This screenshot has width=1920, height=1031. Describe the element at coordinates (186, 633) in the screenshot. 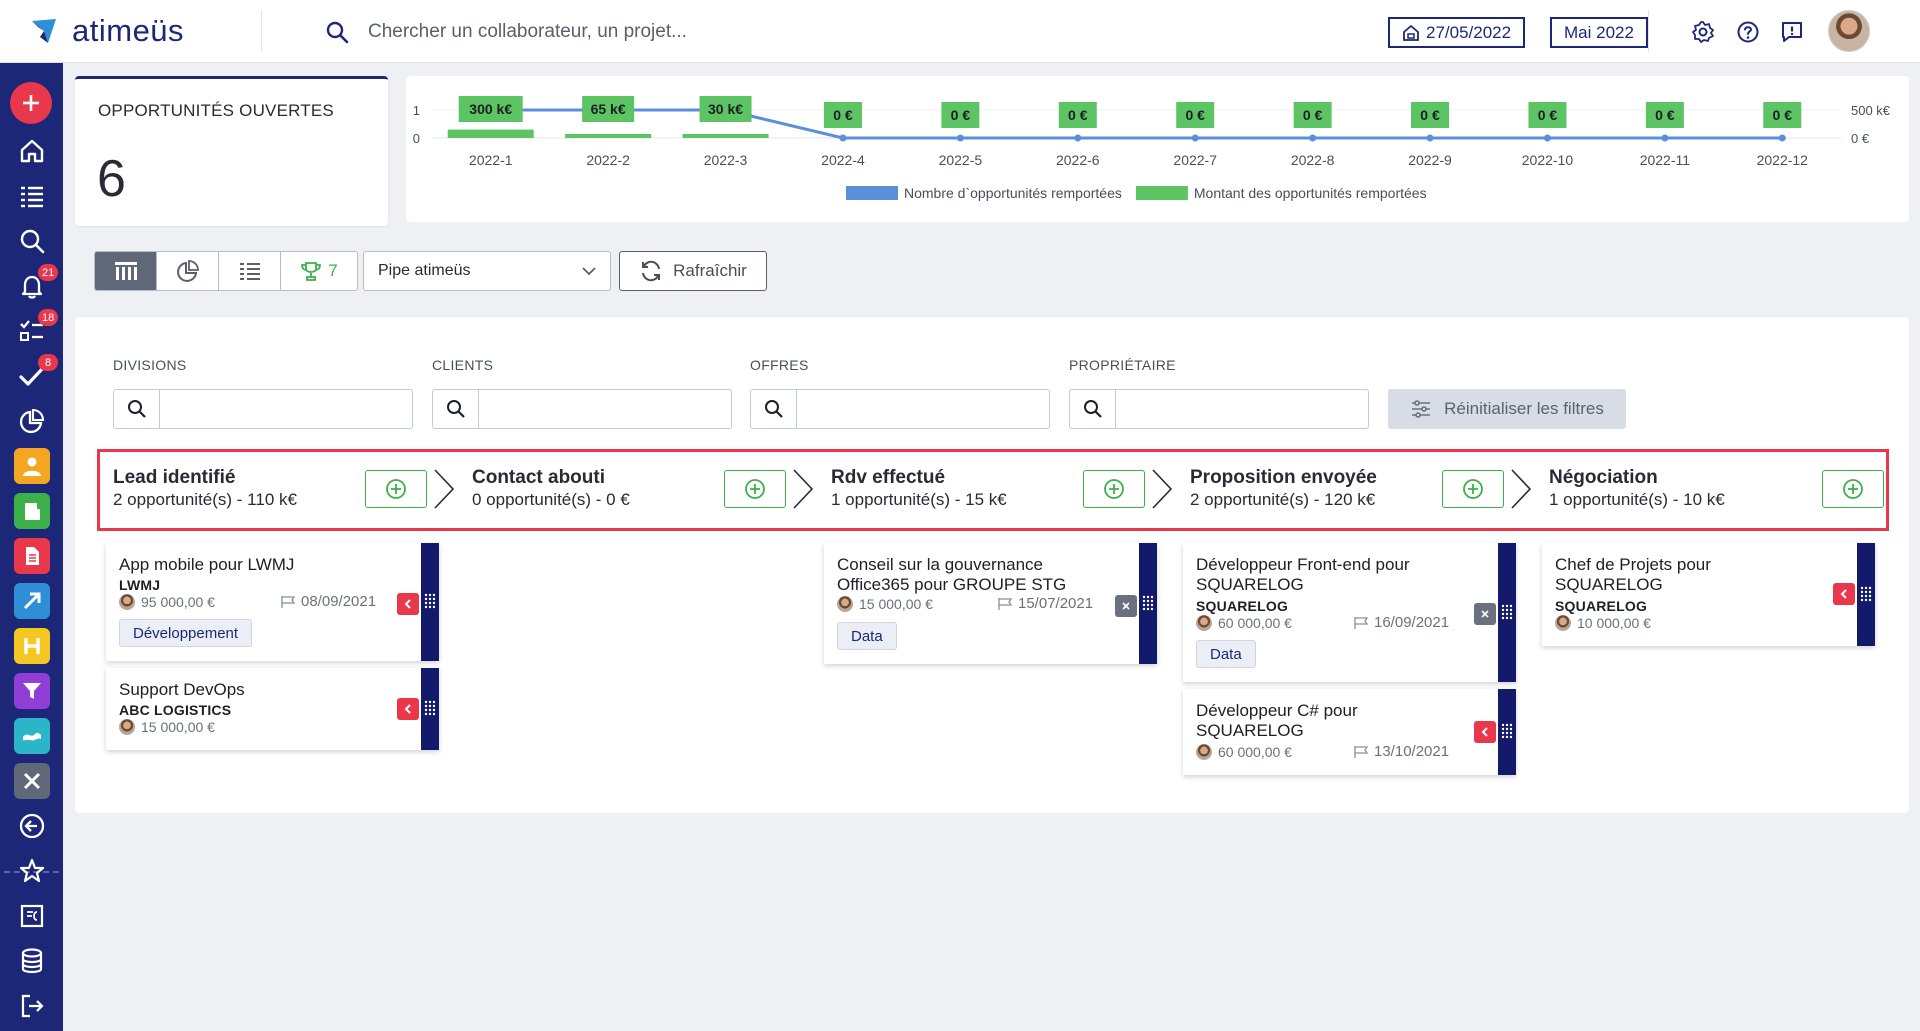

I see `card-tag: Développement` at that location.